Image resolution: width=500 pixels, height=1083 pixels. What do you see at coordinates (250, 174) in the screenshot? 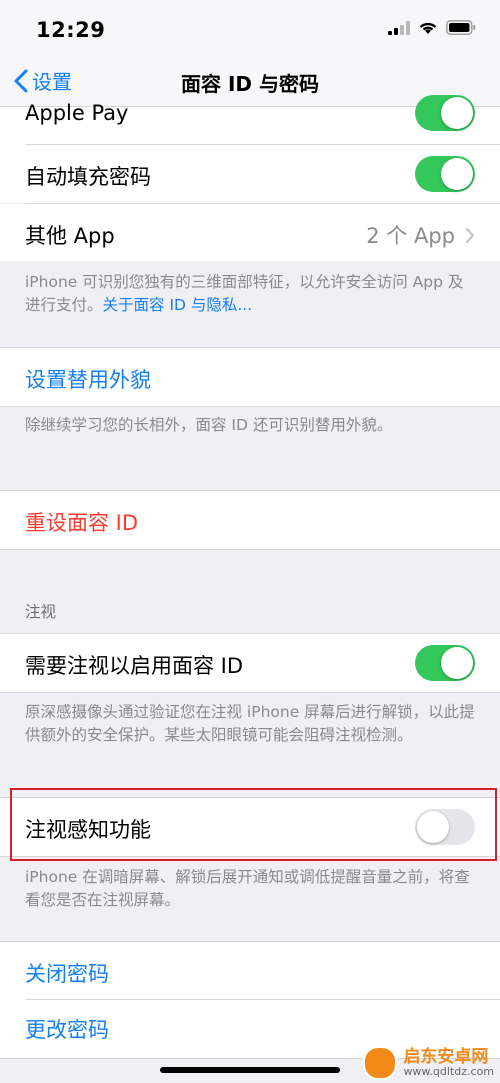
I see `autofill-row: 自动填充密码` at bounding box center [250, 174].